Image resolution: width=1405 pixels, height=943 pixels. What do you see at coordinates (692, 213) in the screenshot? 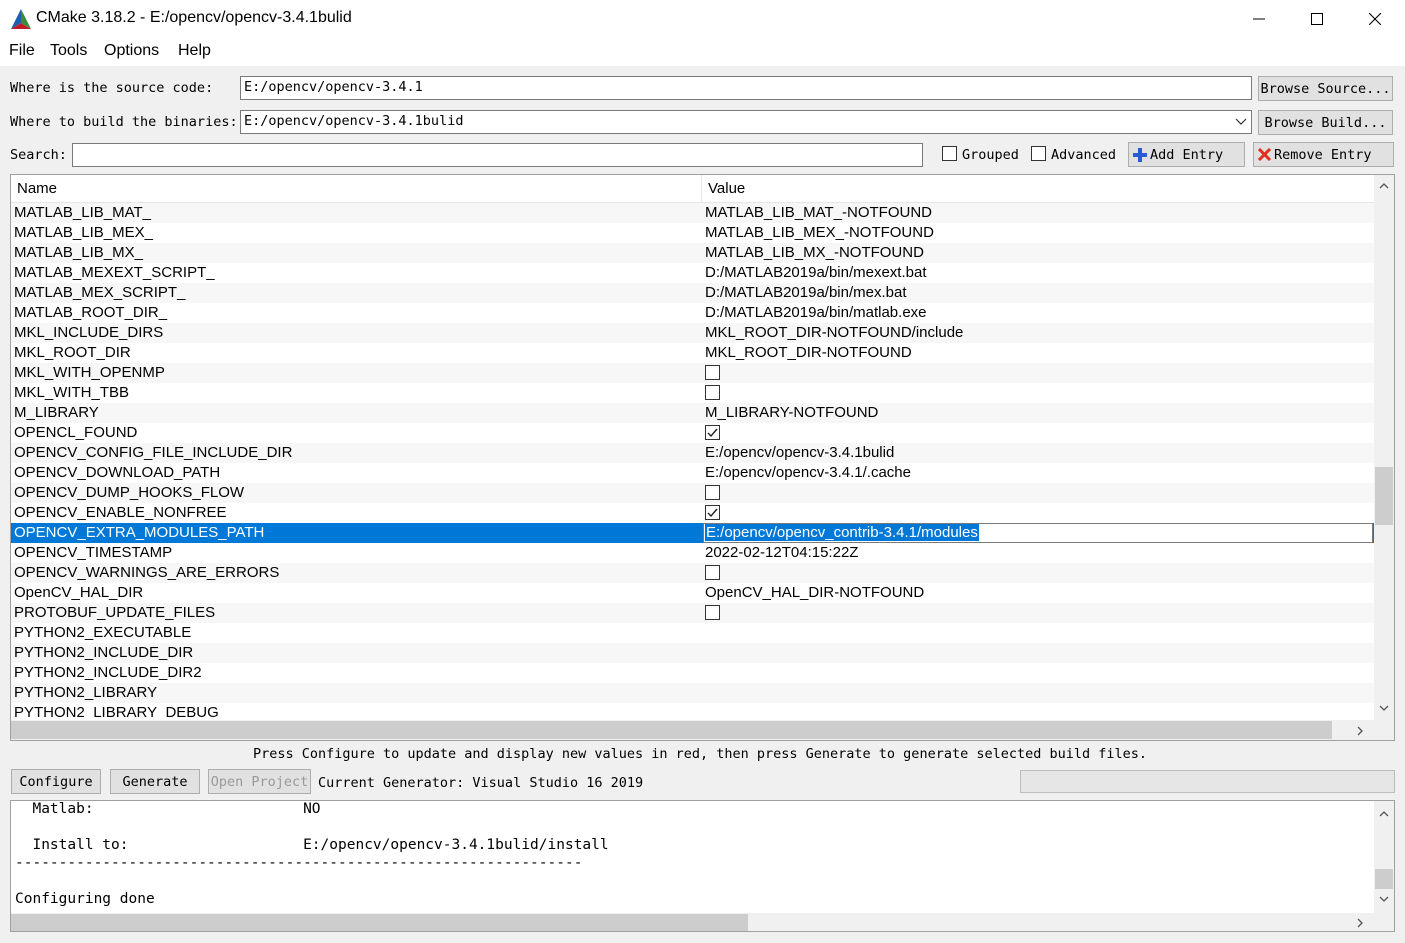
I see `table-row: MATLAB_LIB_MAT_ MATLAB_LIB_MAT_-NOTFOUND` at bounding box center [692, 213].